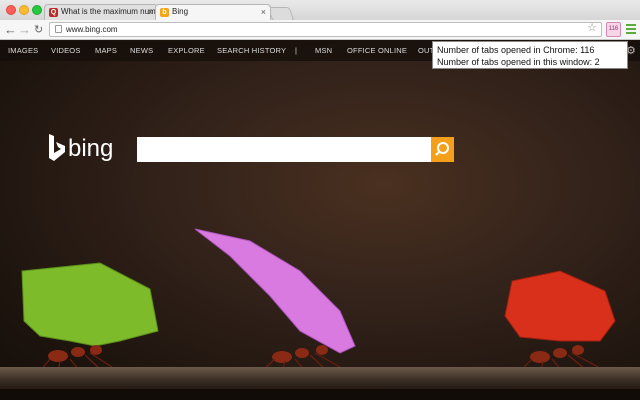  I want to click on reload-icon: ↻, so click(38, 30).